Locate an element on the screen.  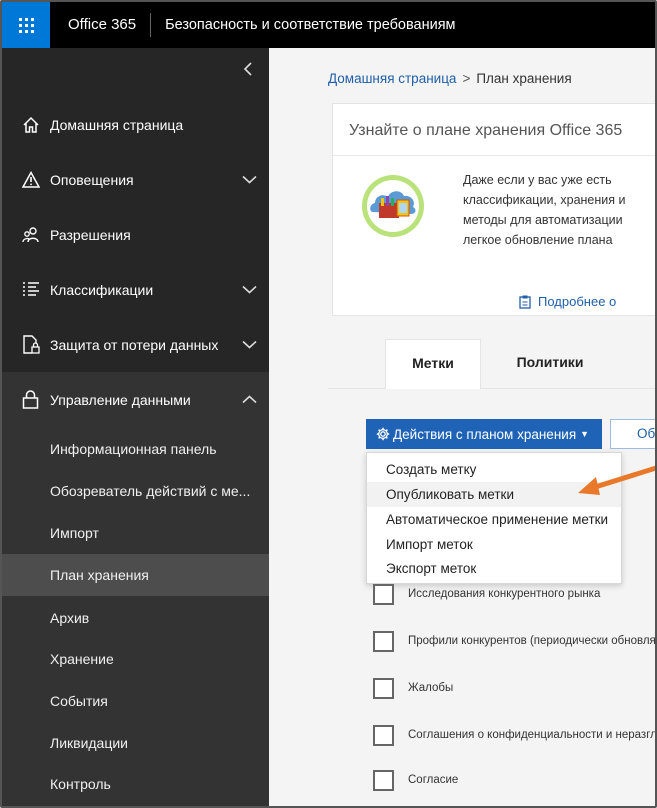
warning-icon is located at coordinates (33, 180).